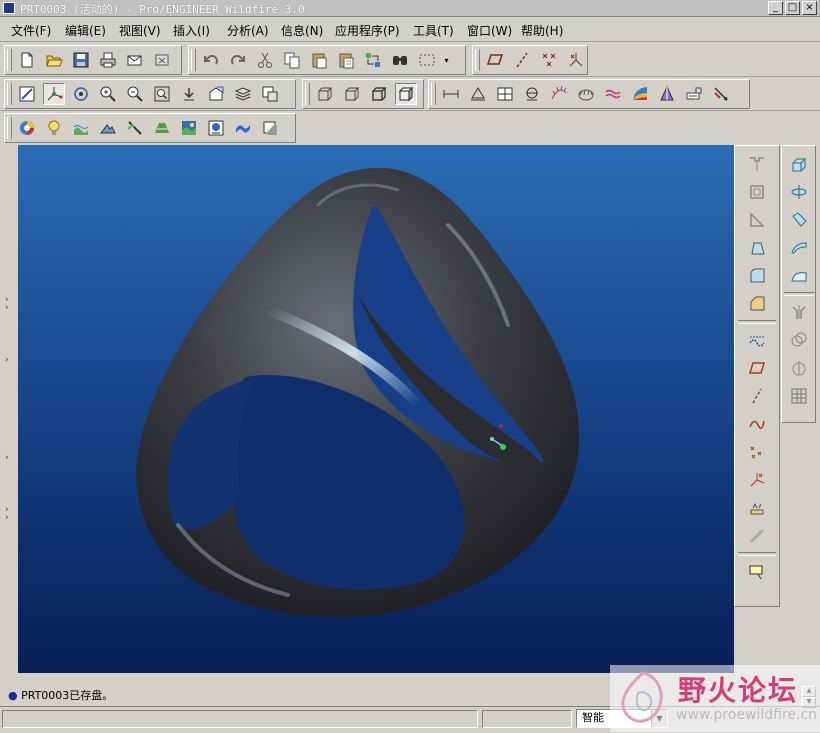 This screenshot has width=820, height=733. Describe the element at coordinates (400, 60) in the screenshot. I see `find-icon` at that location.